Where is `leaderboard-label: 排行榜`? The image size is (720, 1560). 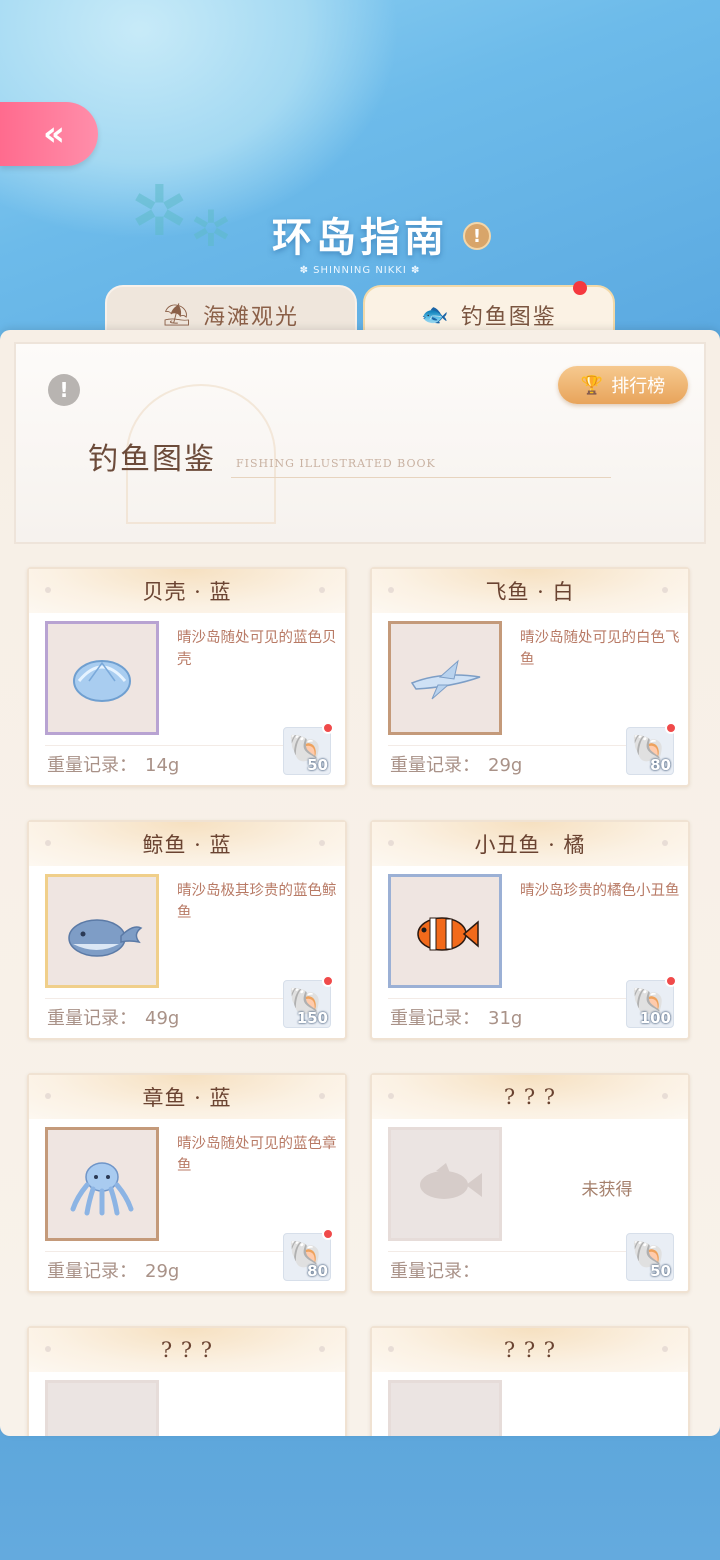
leaderboard-label: 排行榜 is located at coordinates (638, 386).